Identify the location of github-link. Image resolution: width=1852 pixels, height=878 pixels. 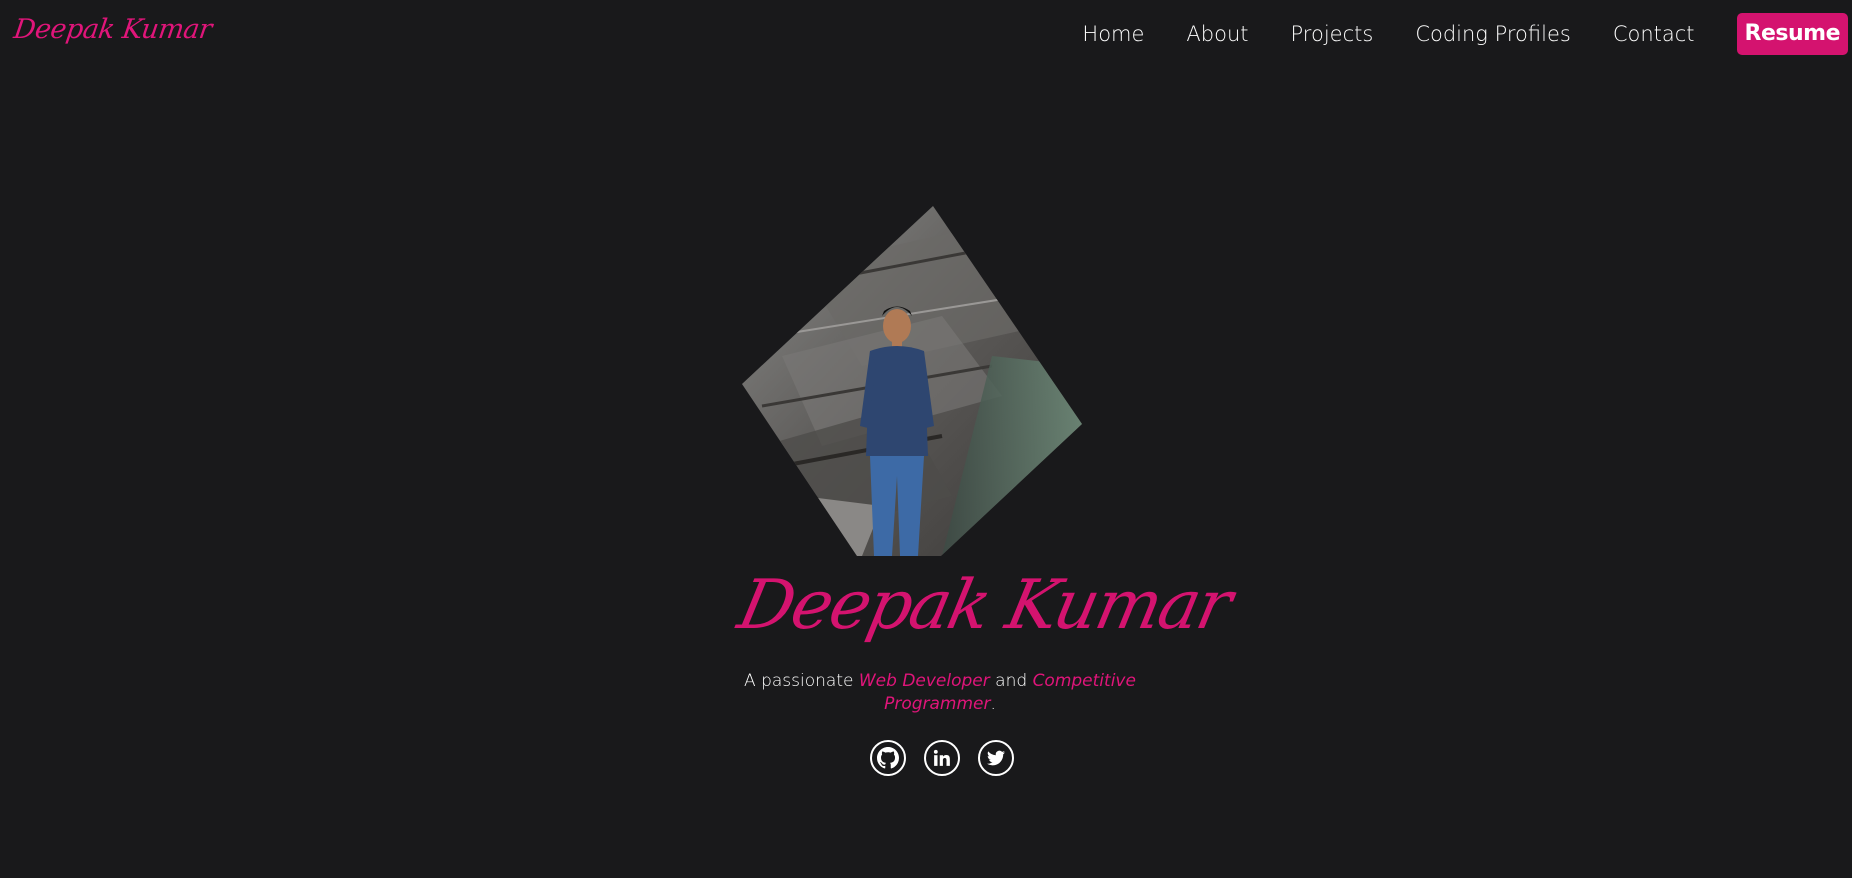
(888, 758).